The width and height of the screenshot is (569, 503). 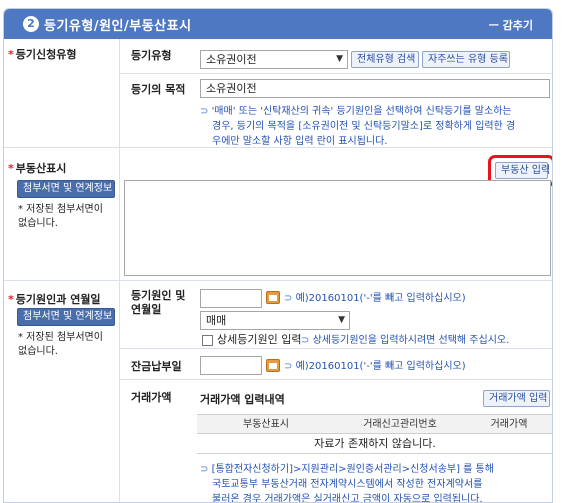 I want to click on empty-table-row: 자료가 존재하지 않습니다., so click(x=374, y=444).